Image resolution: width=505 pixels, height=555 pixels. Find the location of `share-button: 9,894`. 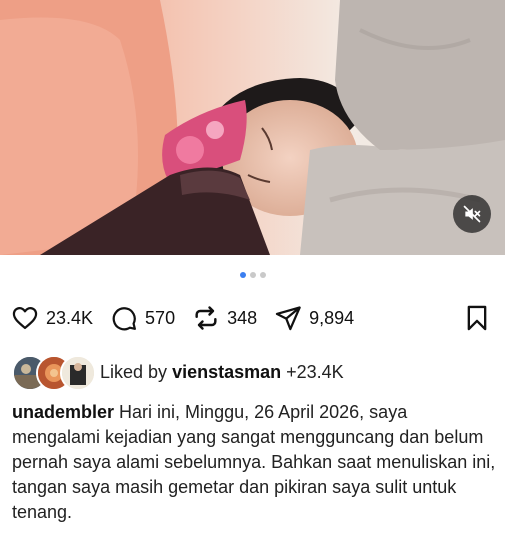

share-button: 9,894 is located at coordinates (313, 318).